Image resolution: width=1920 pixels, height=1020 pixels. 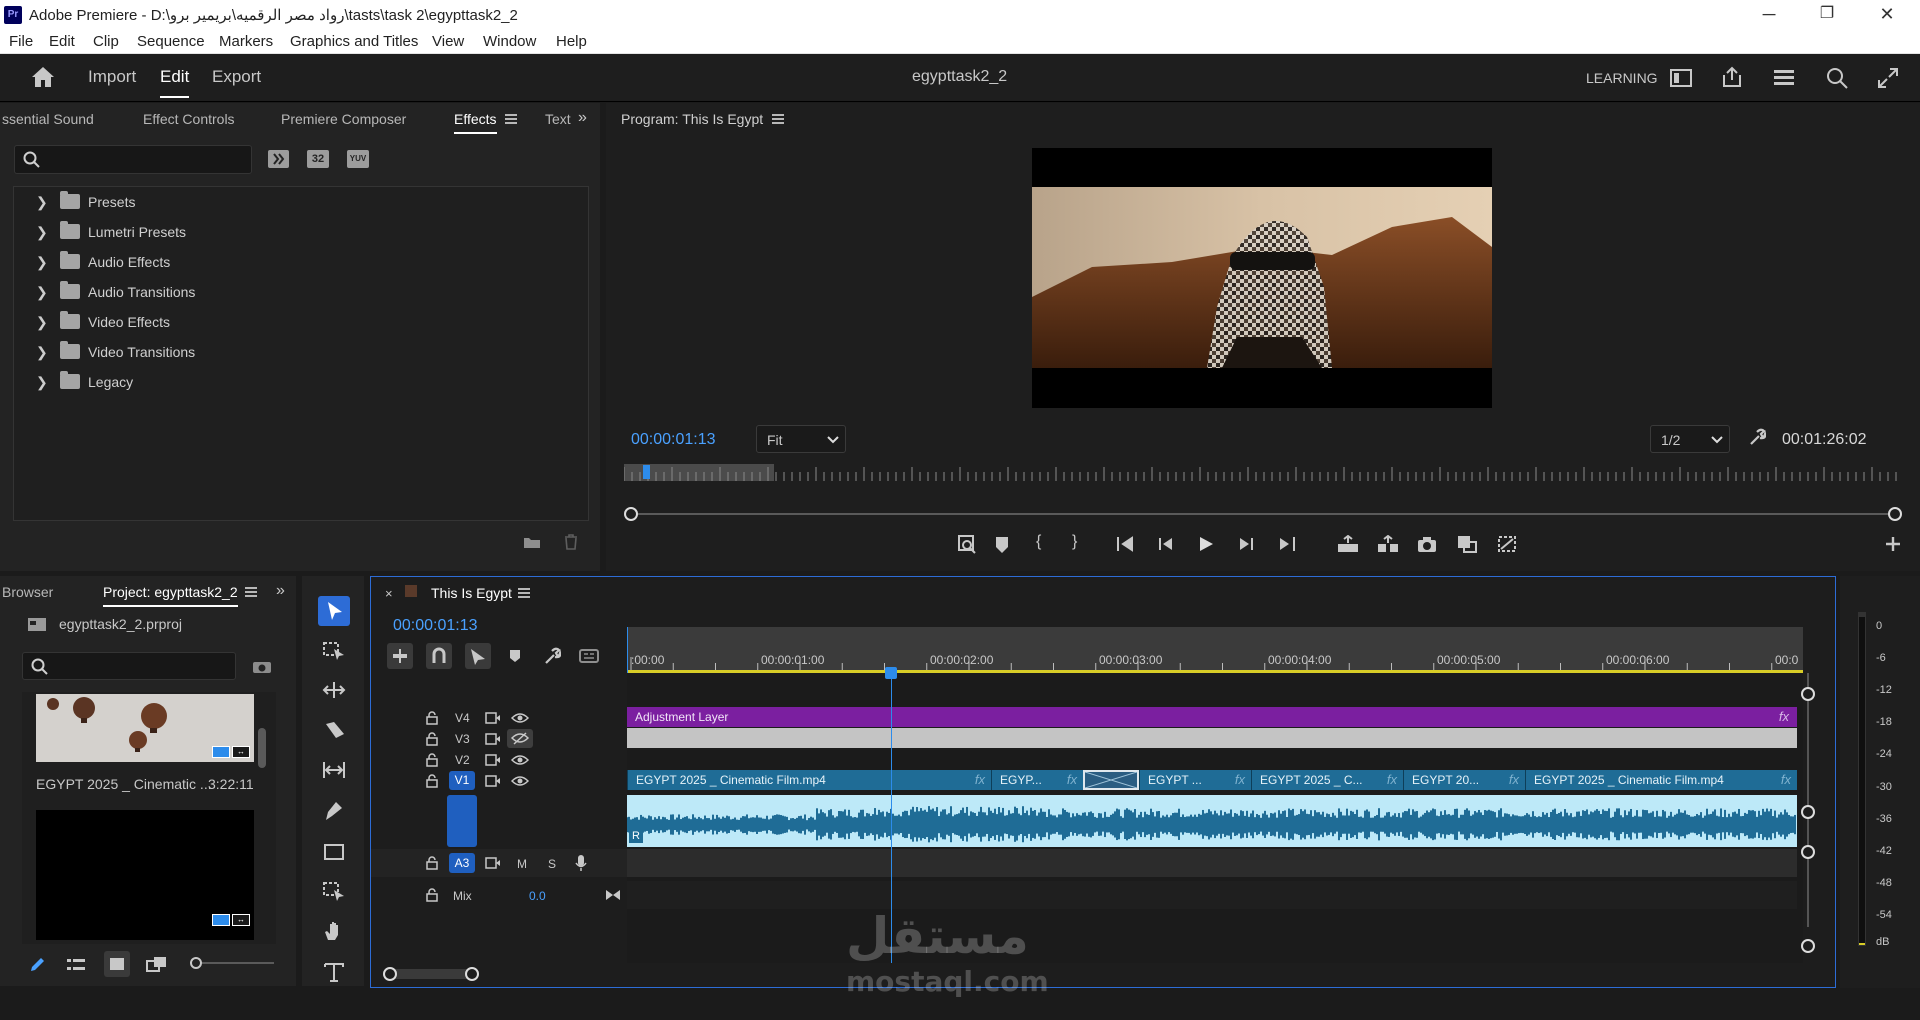 I want to click on tab-effects: Effects, so click(x=475, y=122).